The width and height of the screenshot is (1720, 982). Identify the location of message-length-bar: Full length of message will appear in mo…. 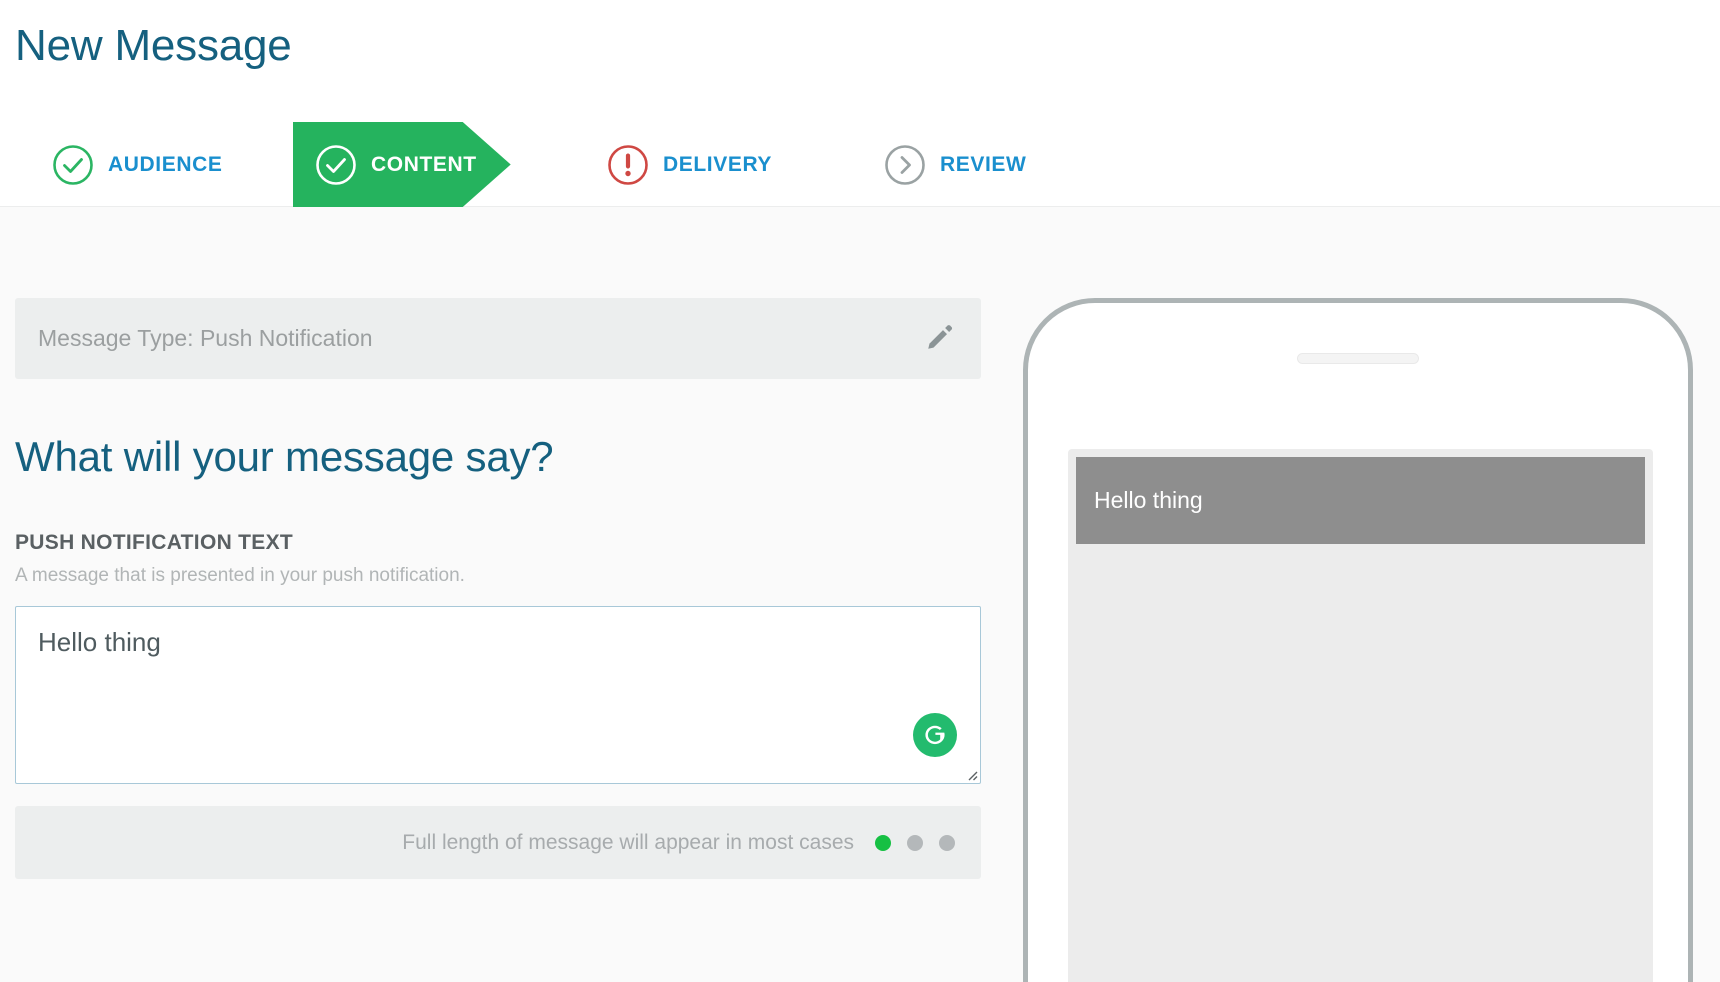
(498, 842).